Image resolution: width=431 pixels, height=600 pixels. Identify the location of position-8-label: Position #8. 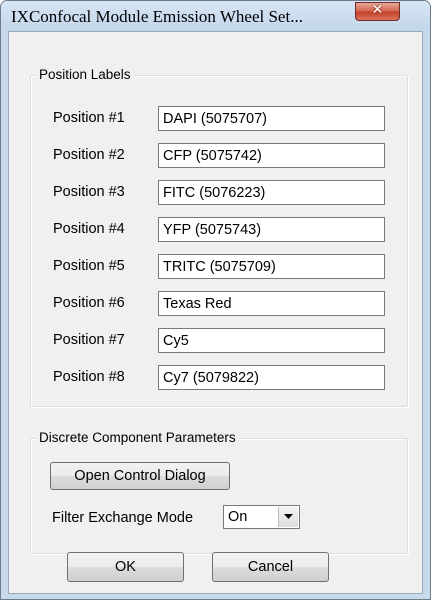
(89, 377).